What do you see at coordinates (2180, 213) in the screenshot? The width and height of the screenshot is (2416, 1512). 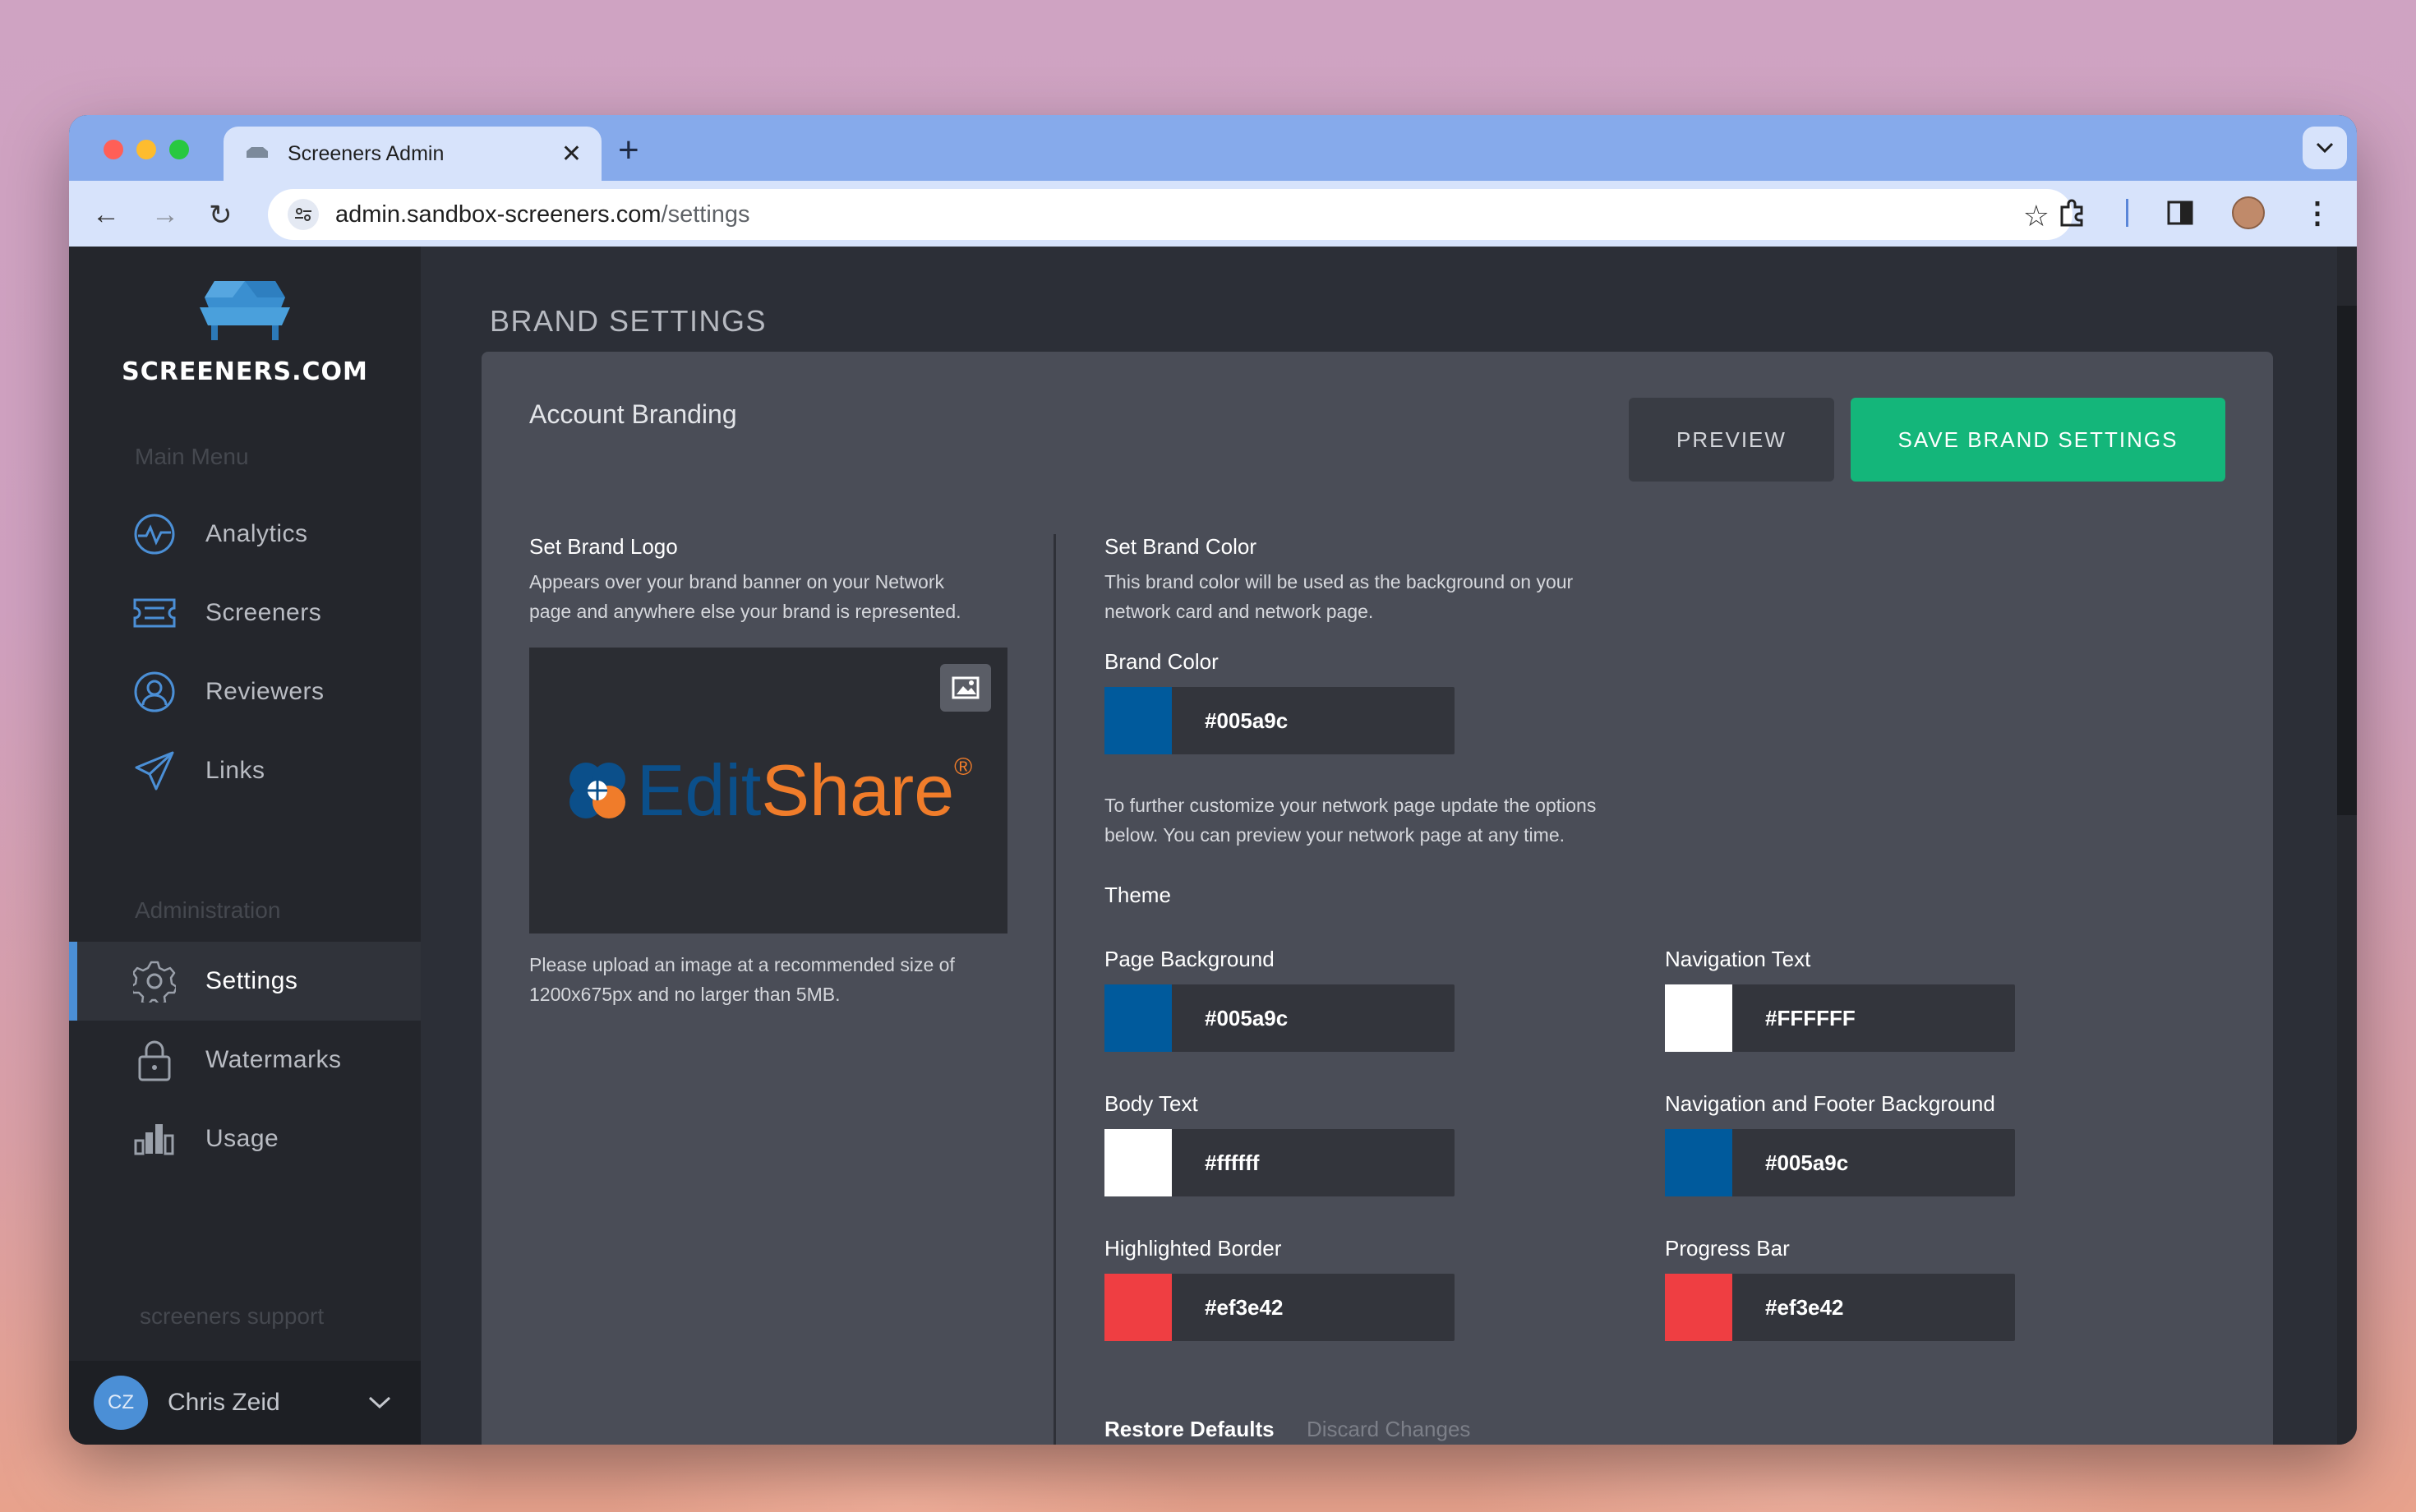 I see `side-panel-icon` at bounding box center [2180, 213].